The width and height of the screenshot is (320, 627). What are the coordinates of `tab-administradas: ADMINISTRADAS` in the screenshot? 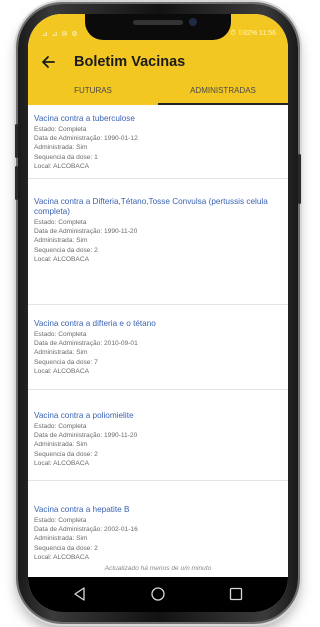 It's located at (223, 91).